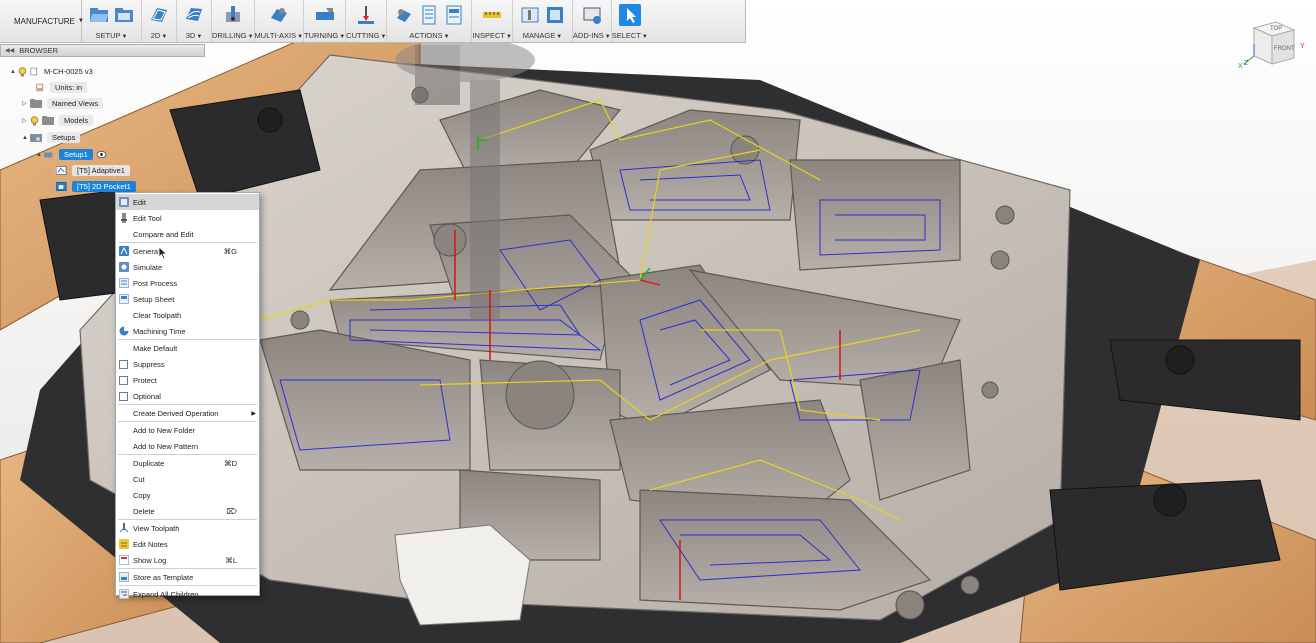 This screenshot has width=1316, height=643. What do you see at coordinates (194, 15) in the screenshot?
I see `3d-surface-icon` at bounding box center [194, 15].